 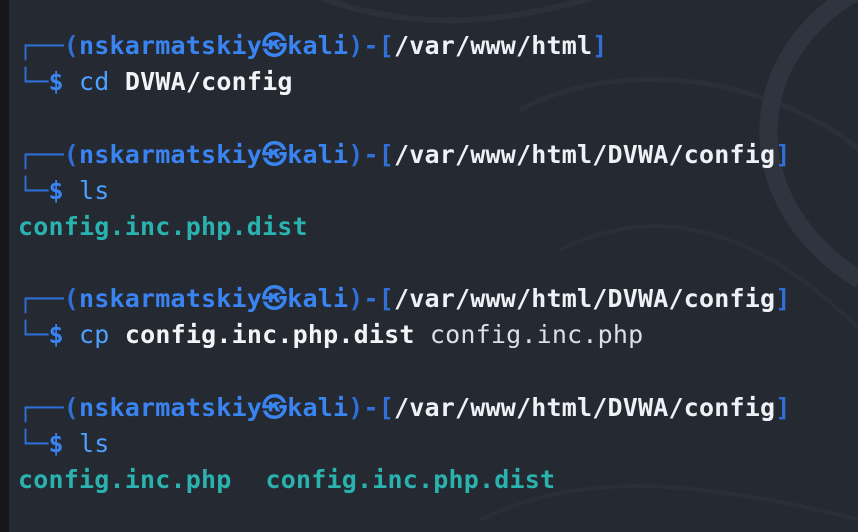 What do you see at coordinates (493, 45) in the screenshot?
I see `prompt-path: /var/www/html` at bounding box center [493, 45].